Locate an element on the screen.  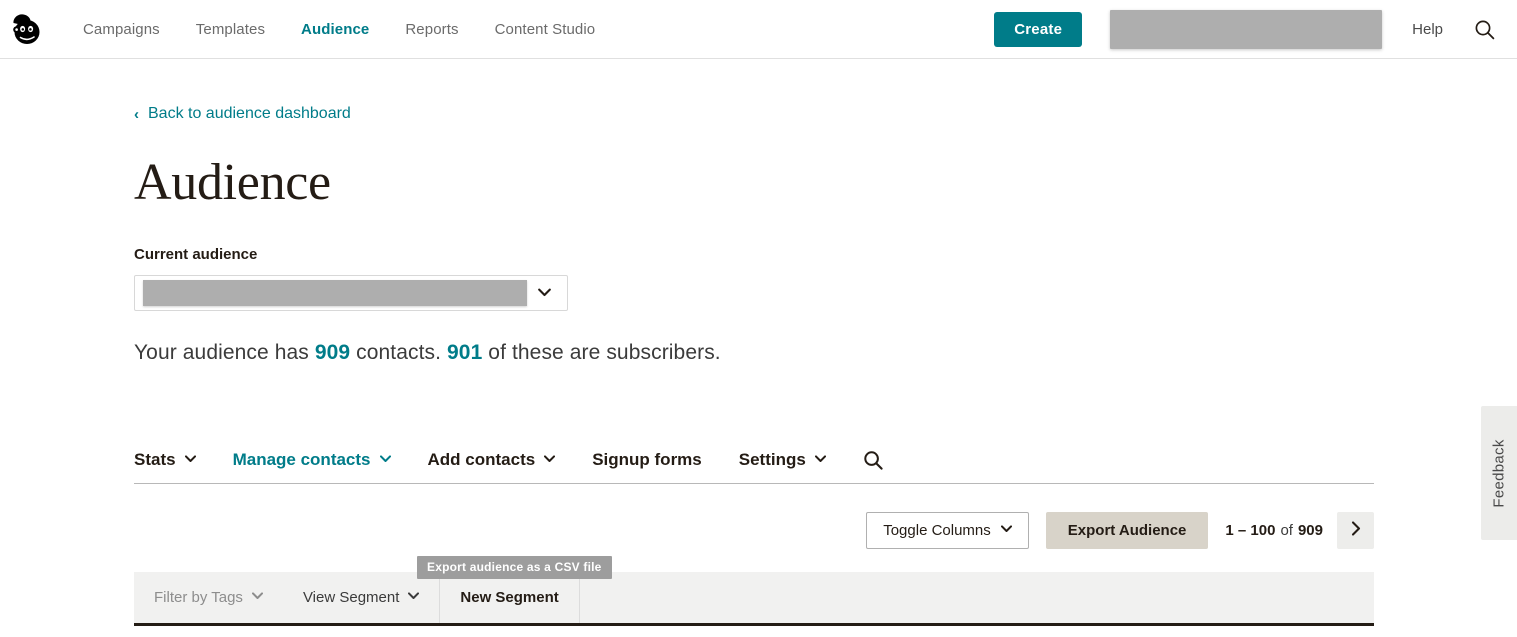
feedback-tab: Feedback is located at coordinates (1499, 473).